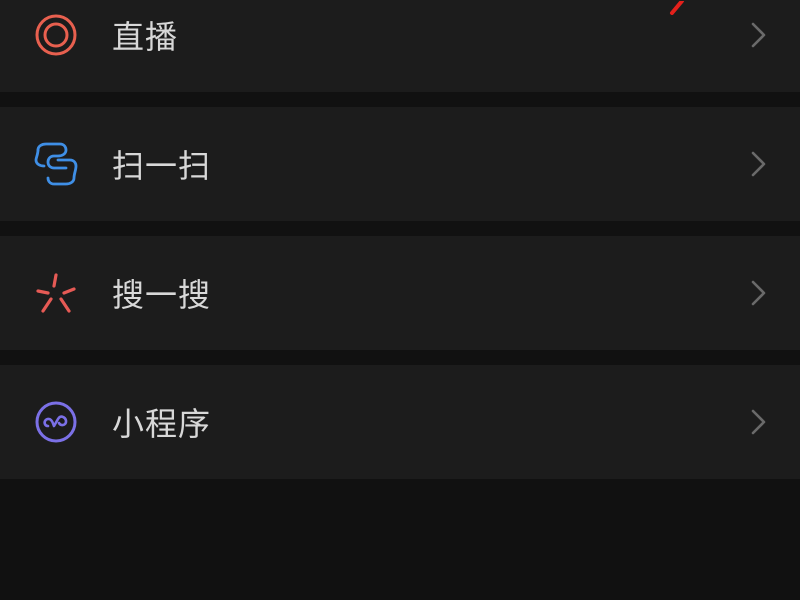 The height and width of the screenshot is (600, 800). What do you see at coordinates (56, 293) in the screenshot?
I see `search-sparkle-icon` at bounding box center [56, 293].